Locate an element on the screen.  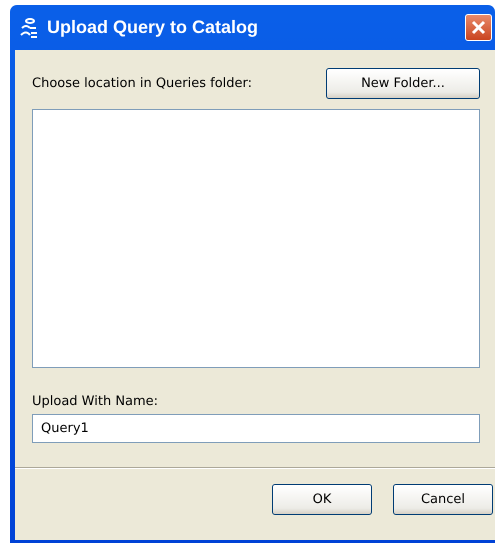
location-label: Choose location in Queries folder: is located at coordinates (142, 83).